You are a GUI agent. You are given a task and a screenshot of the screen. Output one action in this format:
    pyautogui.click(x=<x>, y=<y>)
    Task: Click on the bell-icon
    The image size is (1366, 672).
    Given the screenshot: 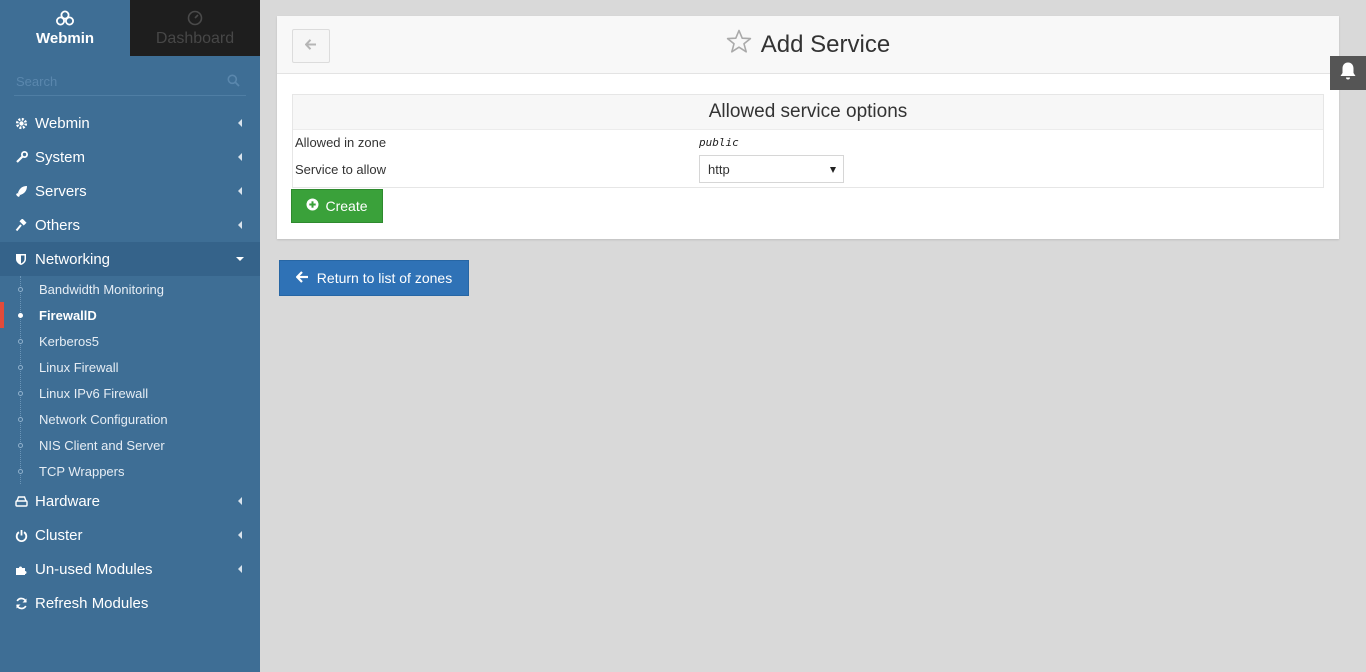 What is the action you would take?
    pyautogui.click(x=1348, y=73)
    